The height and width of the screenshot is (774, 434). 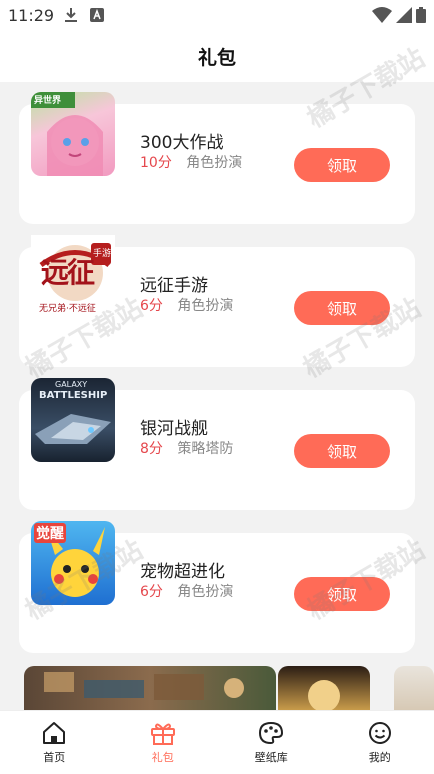 I want to click on game-scene-art, so click(x=150, y=688).